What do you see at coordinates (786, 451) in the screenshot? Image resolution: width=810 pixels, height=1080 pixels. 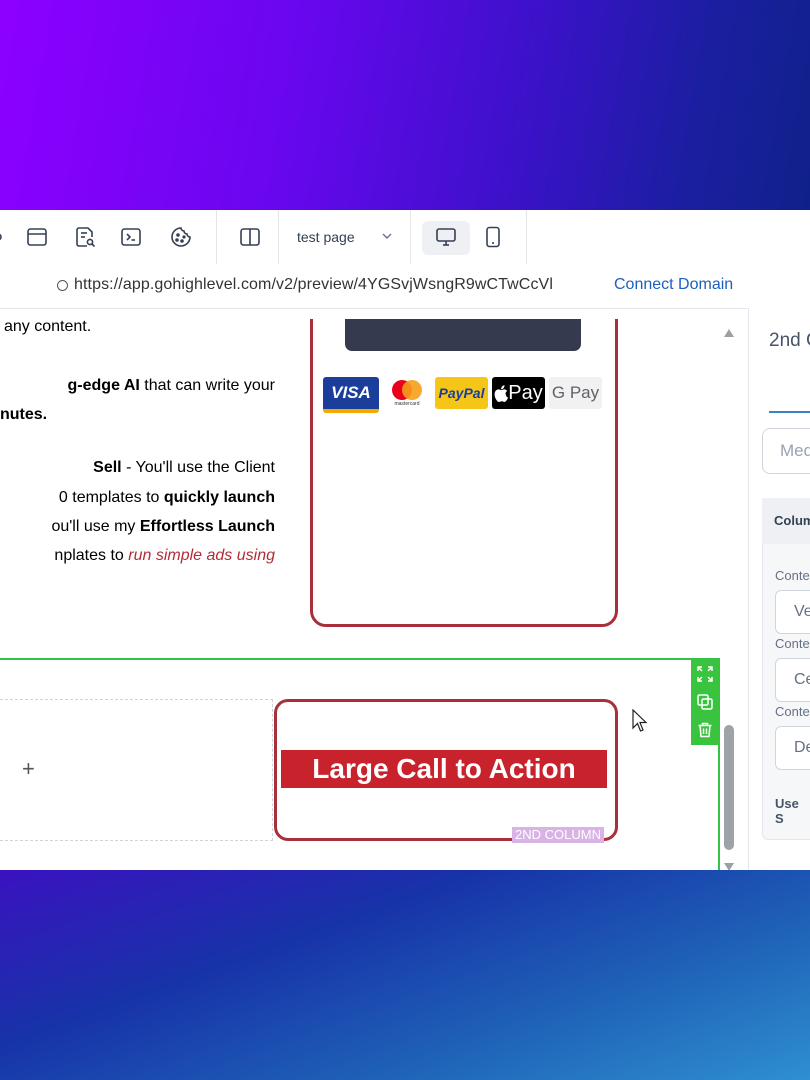 I see `panel-search-input: Med` at bounding box center [786, 451].